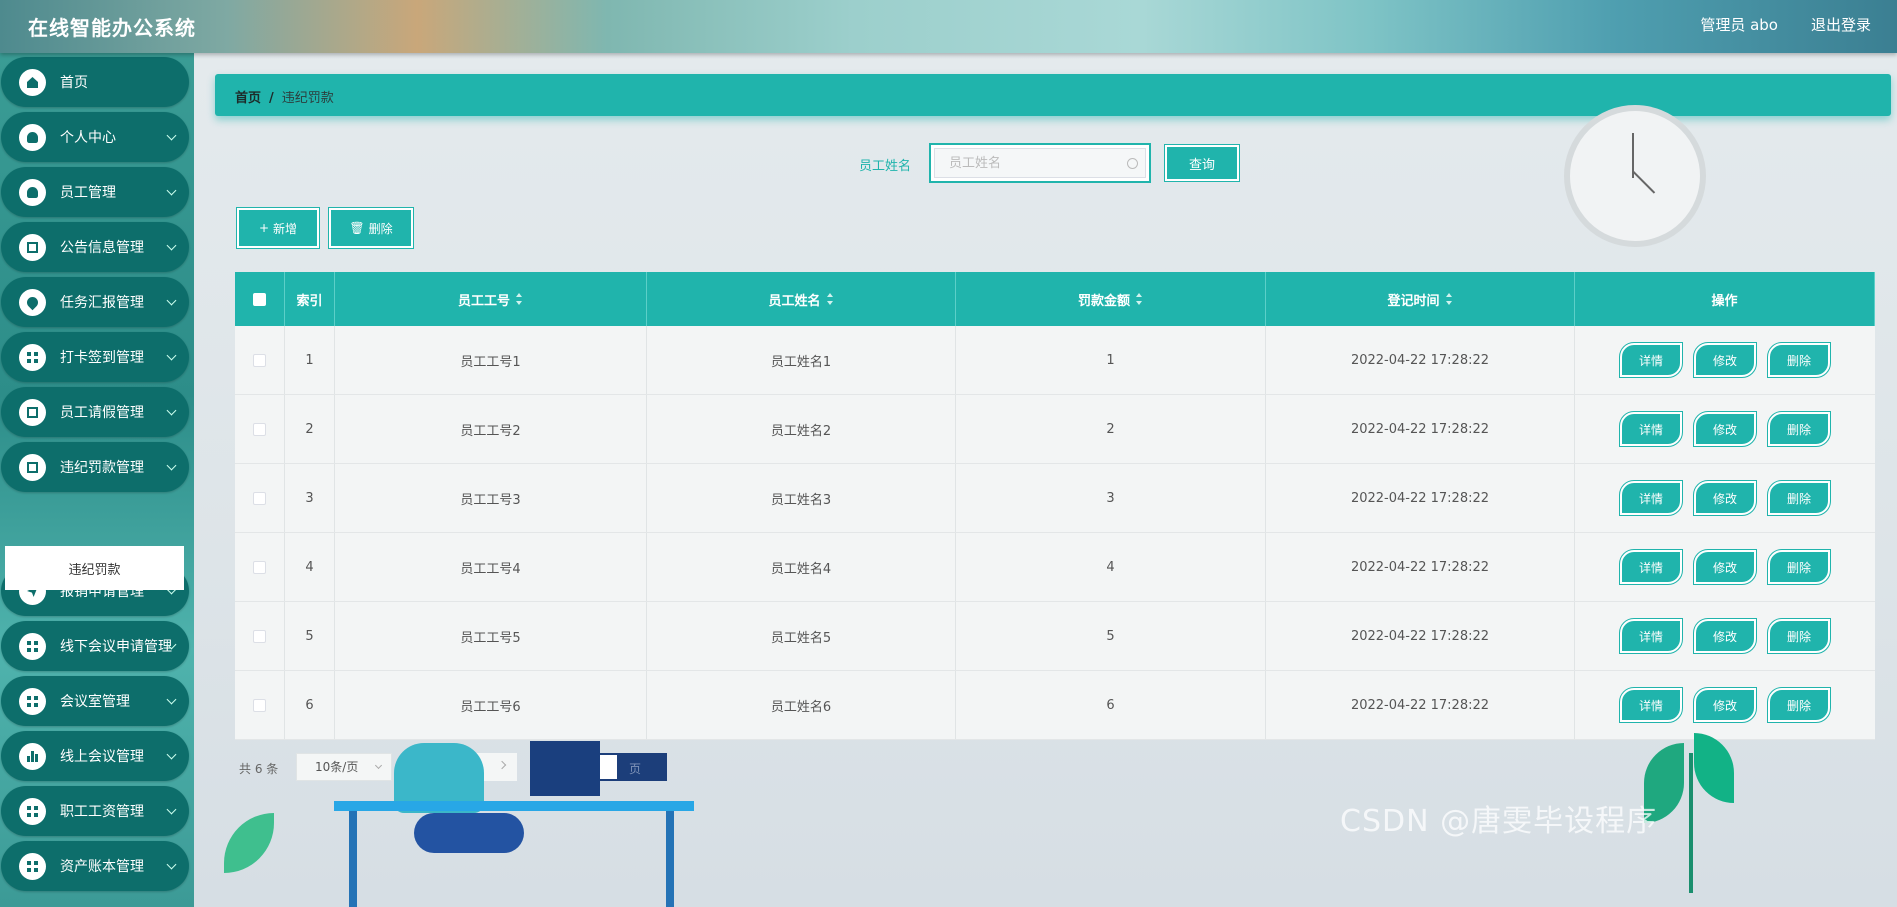 The width and height of the screenshot is (1897, 907). Describe the element at coordinates (95, 646) in the screenshot. I see `sidebar-item: 线下会议申请管理` at that location.